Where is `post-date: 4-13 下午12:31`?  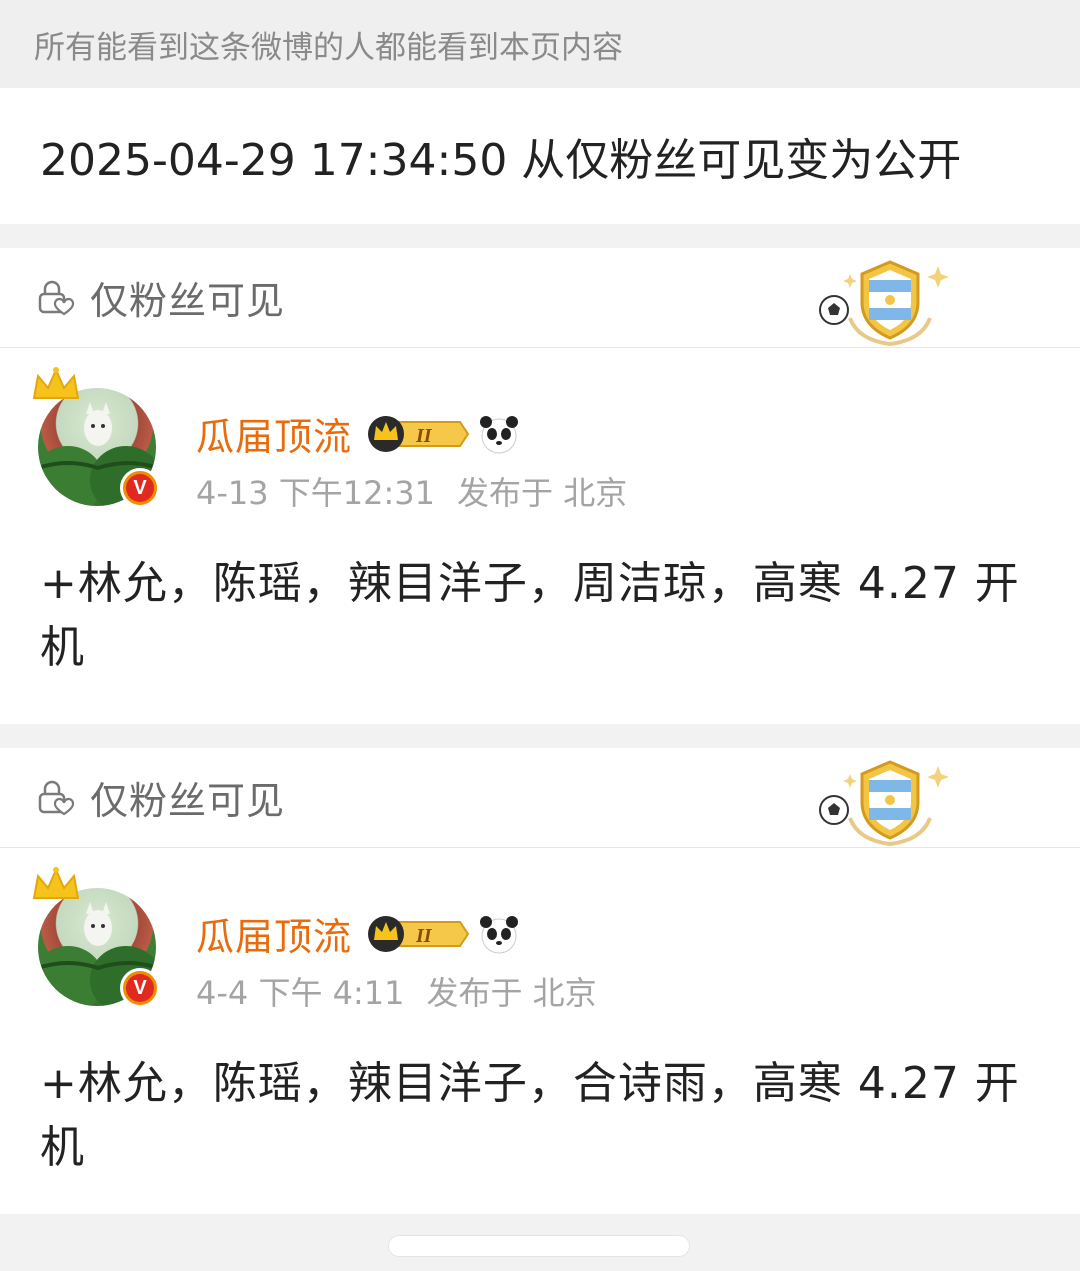
post-date: 4-13 下午12:31 is located at coordinates (316, 493).